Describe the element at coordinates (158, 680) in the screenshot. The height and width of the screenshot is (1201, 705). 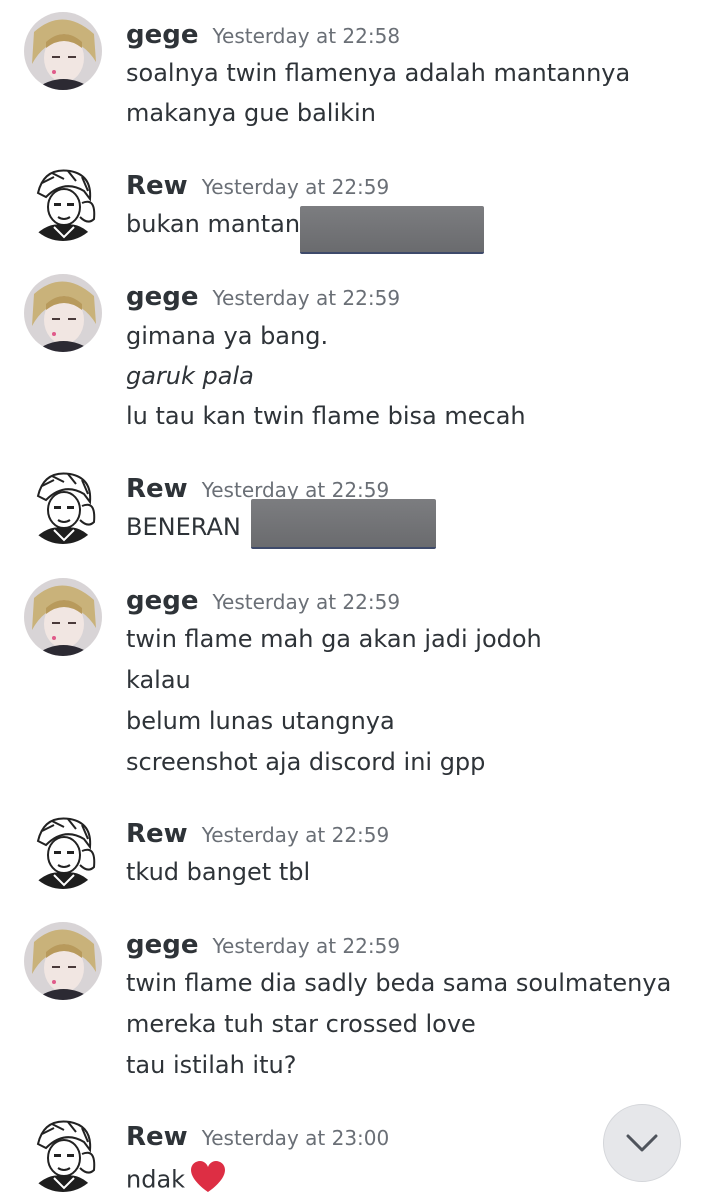
I see `message-text: kalau` at that location.